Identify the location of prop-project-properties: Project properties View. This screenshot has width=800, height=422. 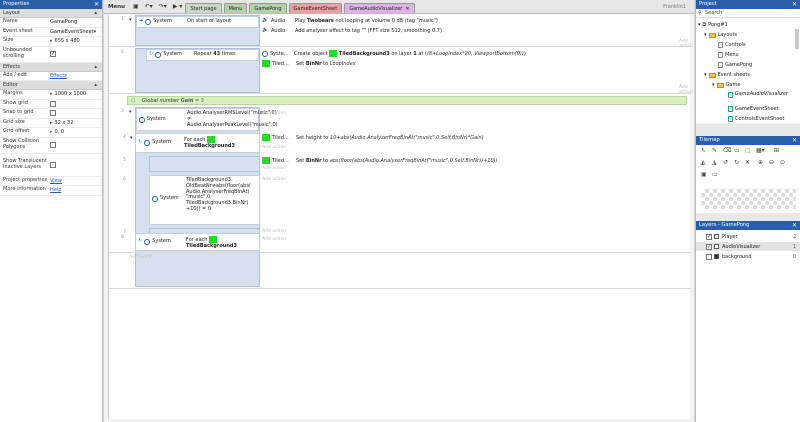
(51, 181).